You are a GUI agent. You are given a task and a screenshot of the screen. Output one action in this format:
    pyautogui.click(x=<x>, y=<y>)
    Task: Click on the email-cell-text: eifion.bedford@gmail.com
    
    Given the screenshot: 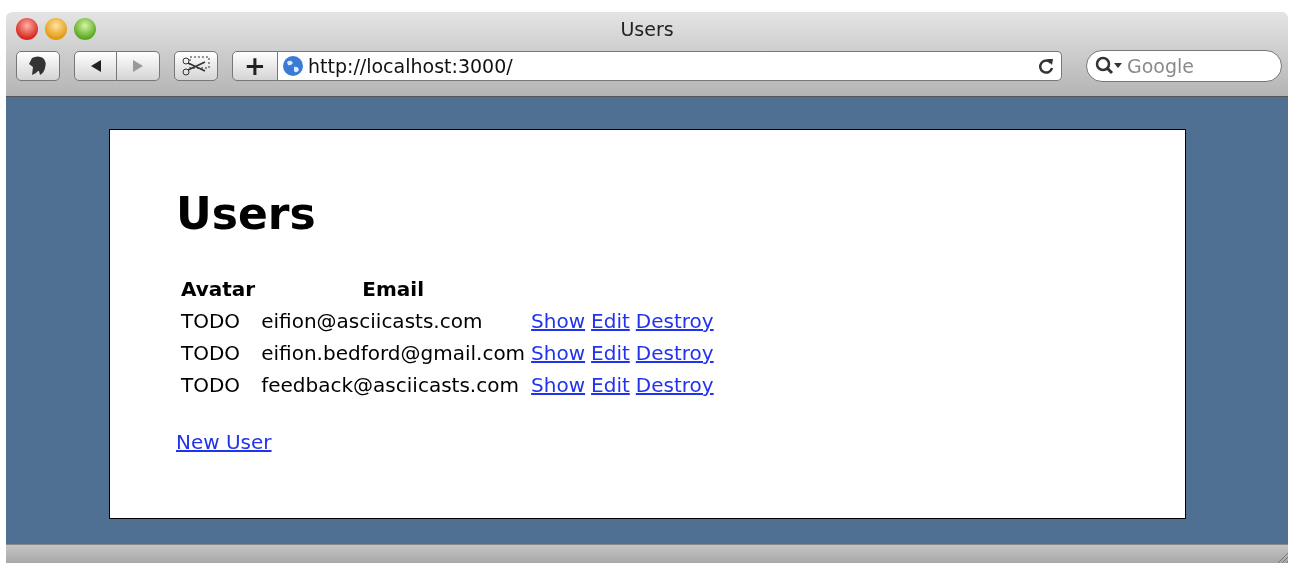 What is the action you would take?
    pyautogui.click(x=393, y=353)
    